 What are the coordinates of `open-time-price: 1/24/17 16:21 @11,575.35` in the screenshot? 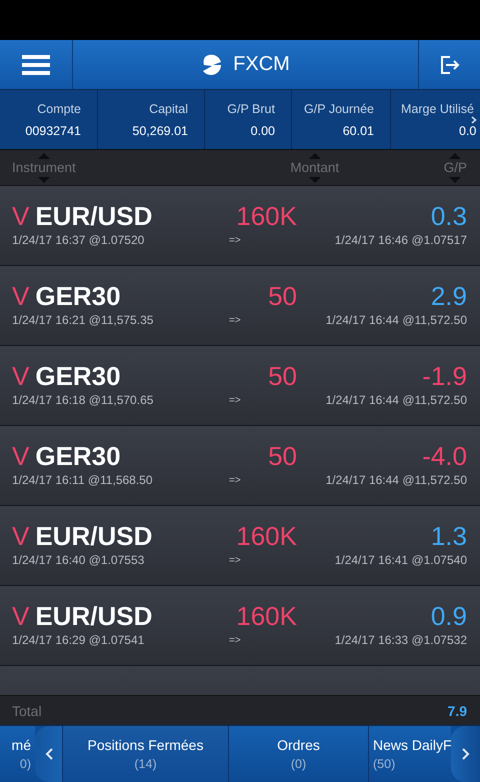 It's located at (83, 320).